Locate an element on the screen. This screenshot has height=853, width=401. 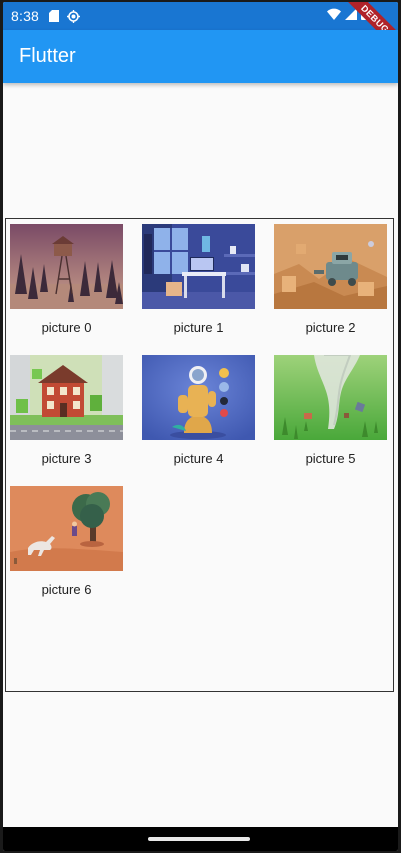
app-bar: Flutter is located at coordinates (200, 56).